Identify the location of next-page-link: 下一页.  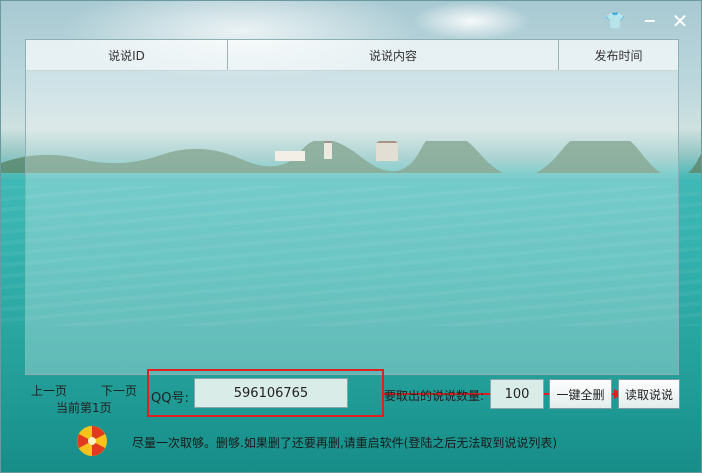
(119, 390).